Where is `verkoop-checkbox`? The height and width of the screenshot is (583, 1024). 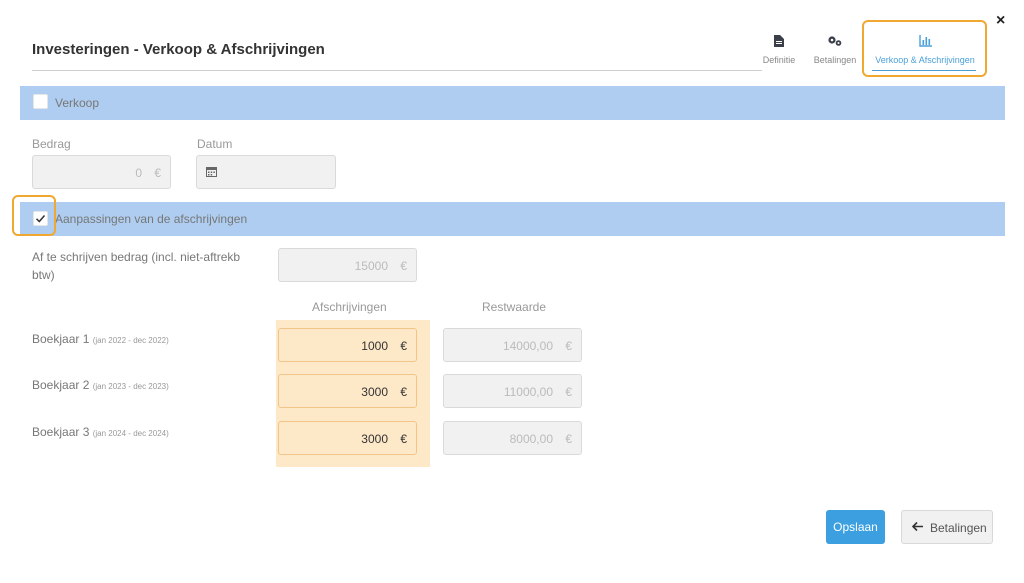
verkoop-checkbox is located at coordinates (40, 101).